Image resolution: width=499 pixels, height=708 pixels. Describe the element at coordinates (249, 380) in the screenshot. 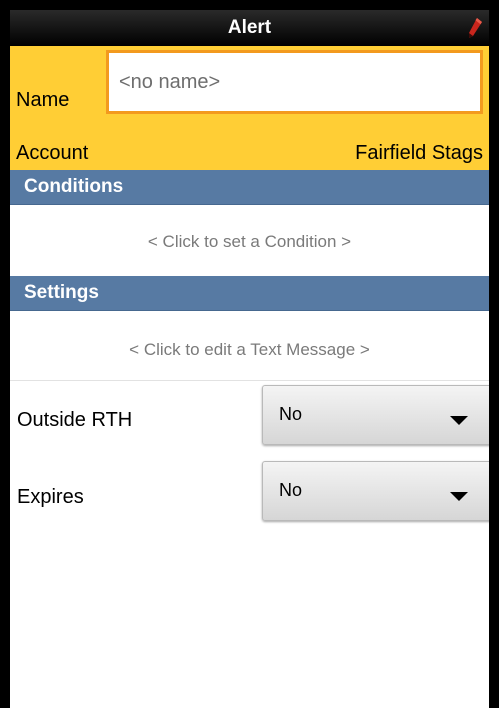

I see `divider` at that location.